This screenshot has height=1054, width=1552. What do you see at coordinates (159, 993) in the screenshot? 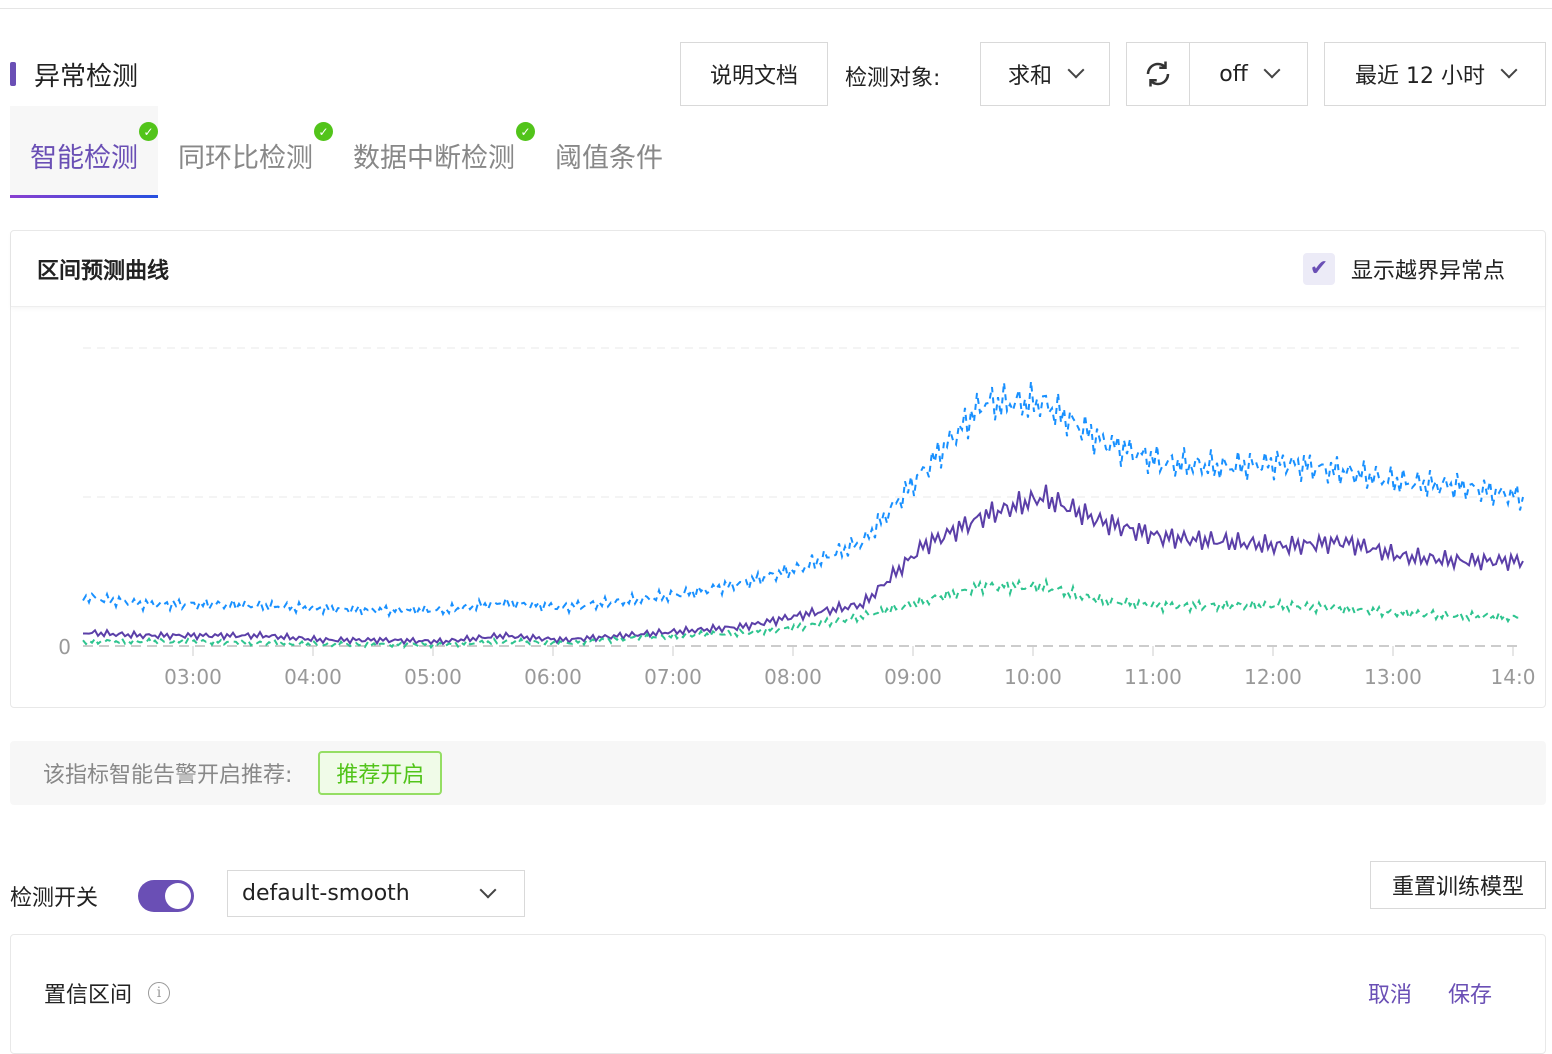
I see `info-icon: i` at bounding box center [159, 993].